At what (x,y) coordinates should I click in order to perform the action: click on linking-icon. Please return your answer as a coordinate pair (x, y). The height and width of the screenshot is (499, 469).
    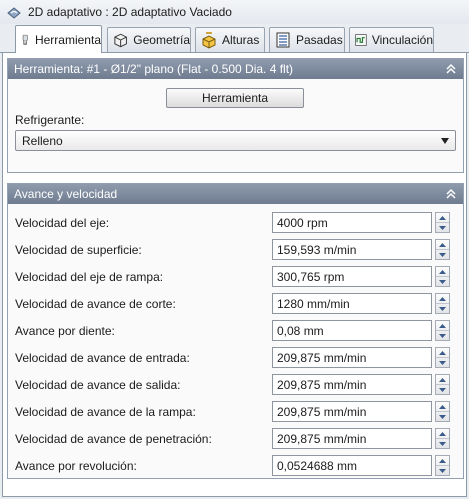
    Looking at the image, I should click on (361, 40).